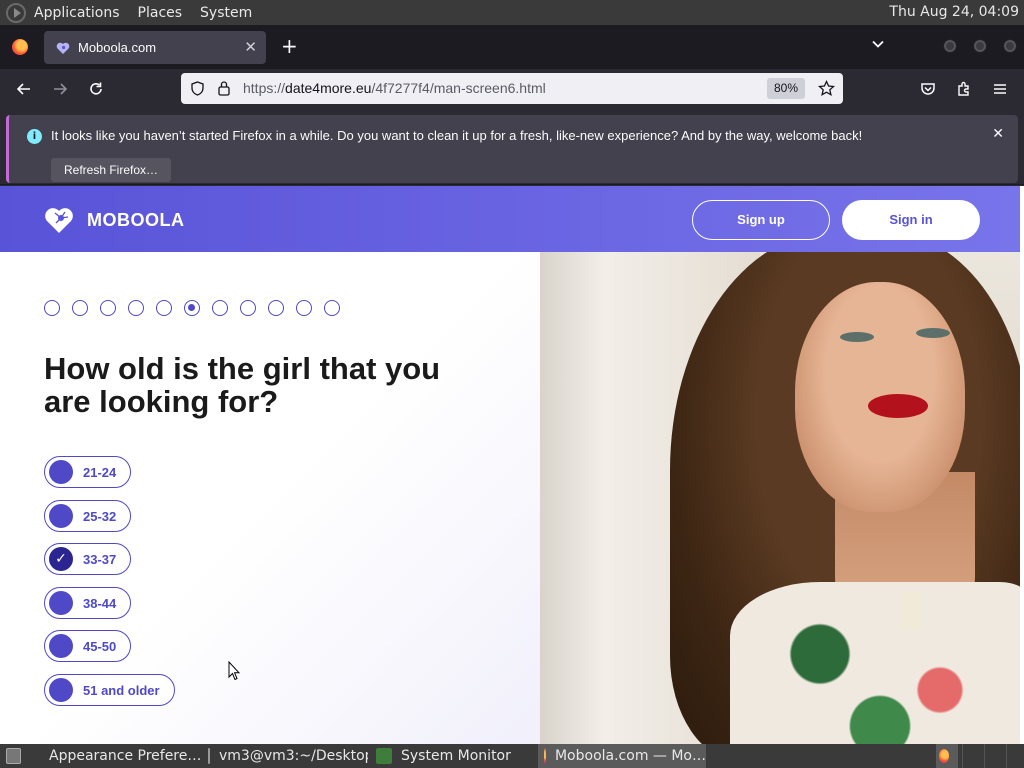  What do you see at coordinates (24, 89) in the screenshot?
I see `back-arrow-icon` at bounding box center [24, 89].